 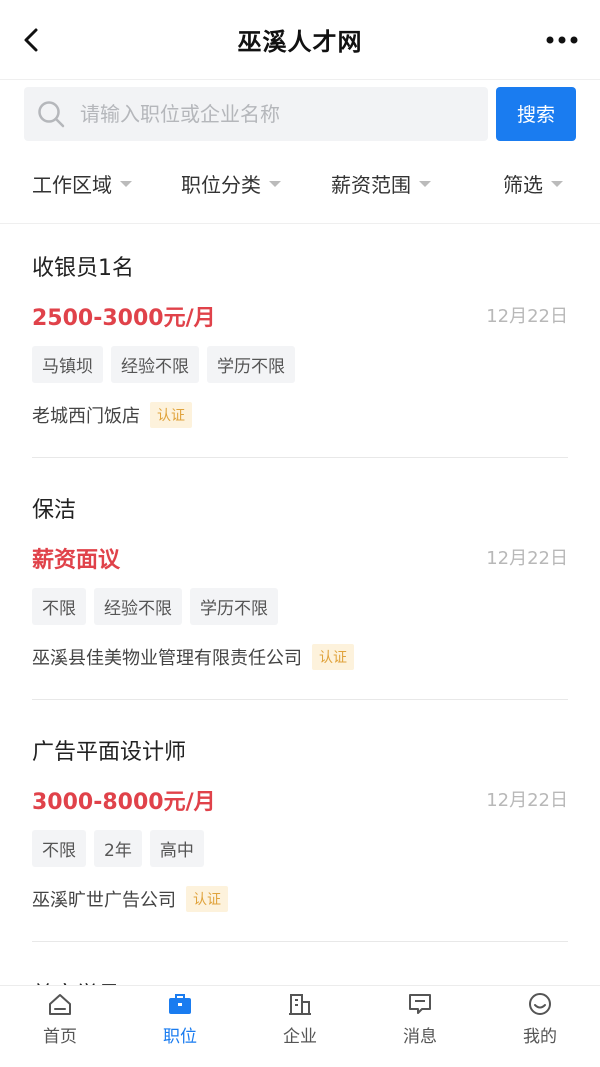 I want to click on tab-label: 企业, so click(x=300, y=1037).